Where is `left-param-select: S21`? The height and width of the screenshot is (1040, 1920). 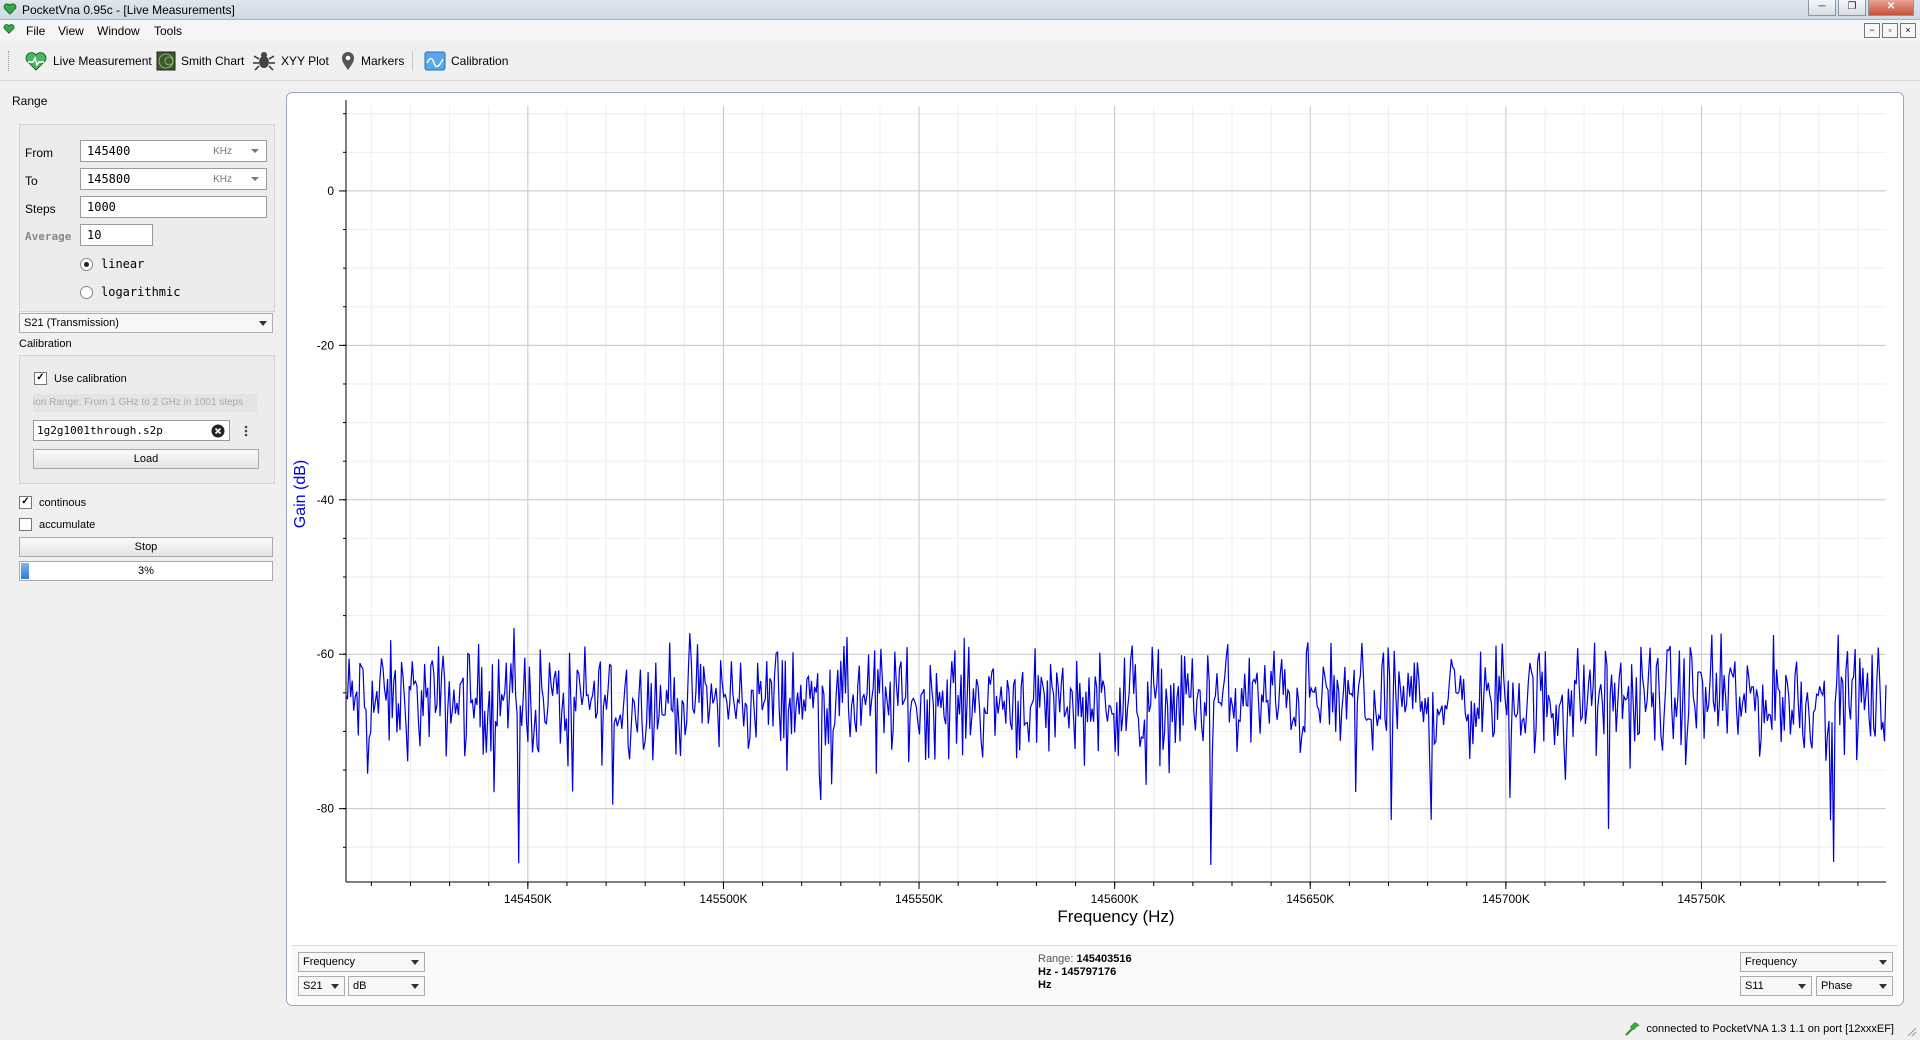
left-param-select: S21 is located at coordinates (321, 986).